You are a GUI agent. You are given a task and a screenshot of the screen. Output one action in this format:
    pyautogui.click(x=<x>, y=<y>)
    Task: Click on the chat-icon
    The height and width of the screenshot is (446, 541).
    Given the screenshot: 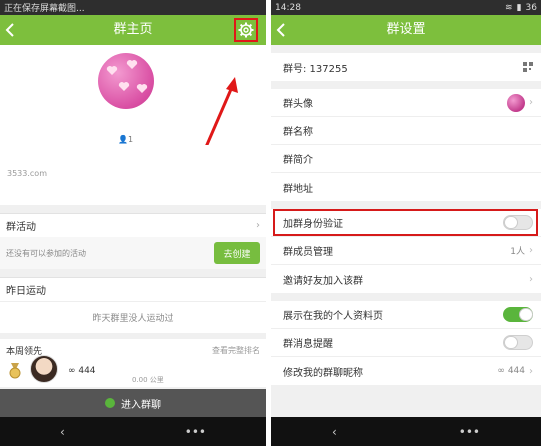 What is the action you would take?
    pyautogui.click(x=110, y=403)
    